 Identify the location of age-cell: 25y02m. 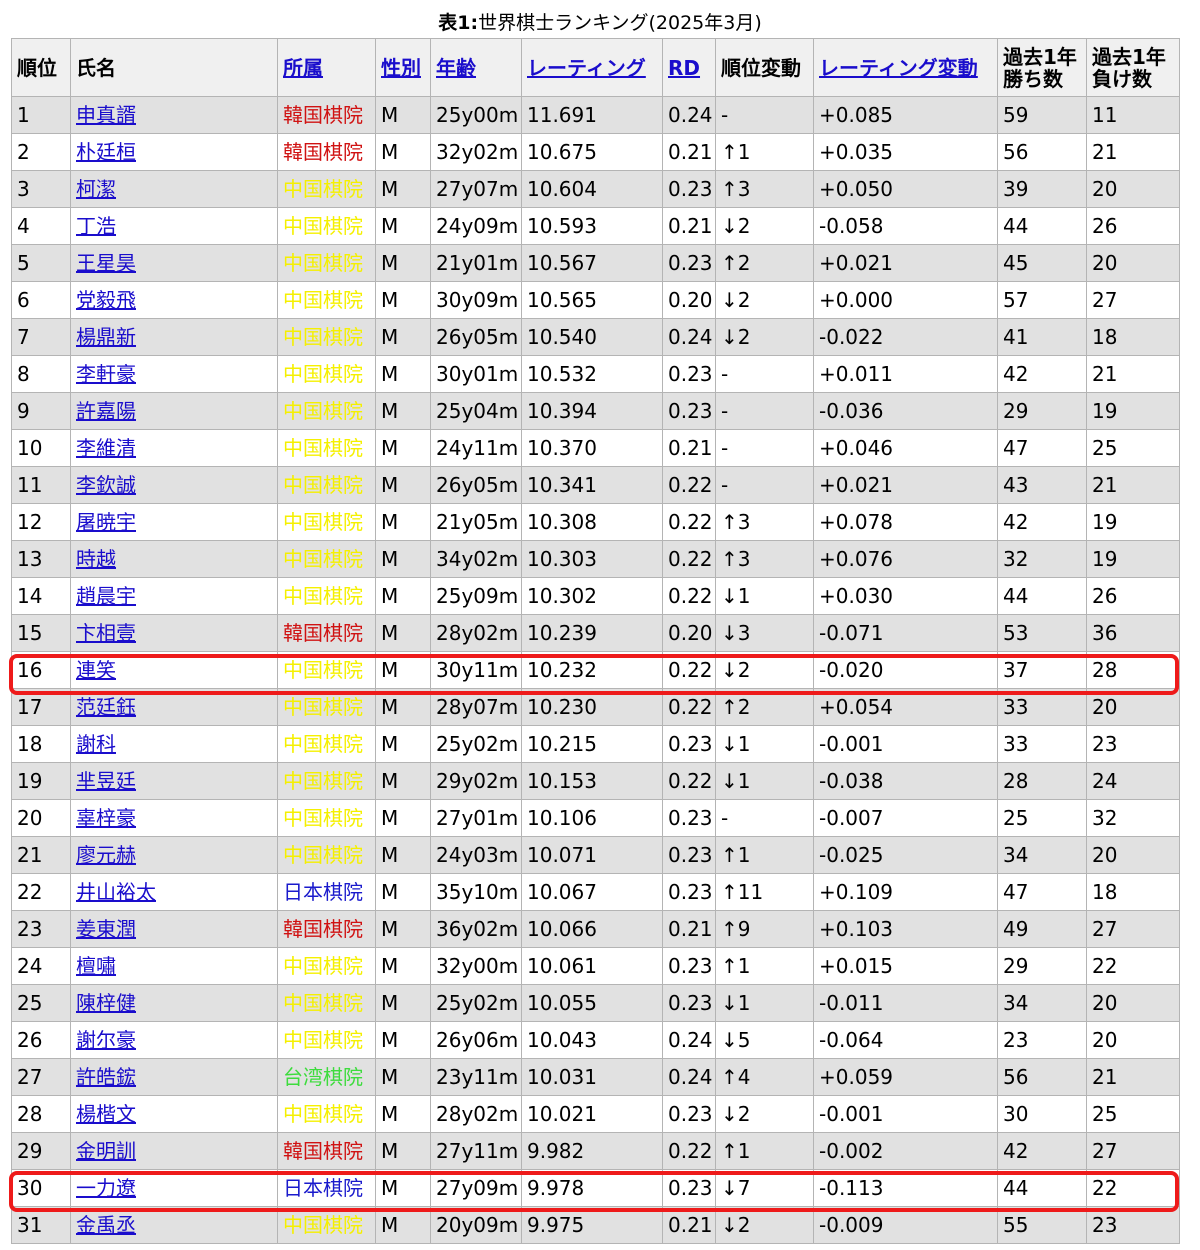
(476, 1003).